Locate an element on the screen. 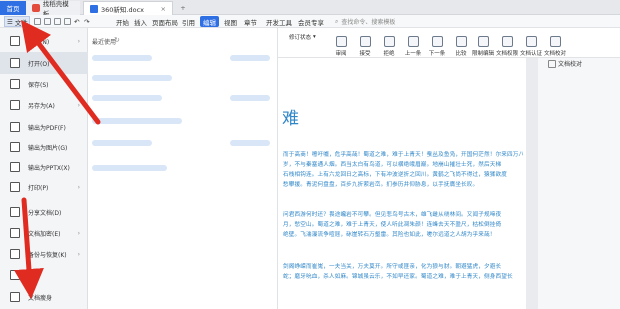  permission-icon is located at coordinates (507, 41).